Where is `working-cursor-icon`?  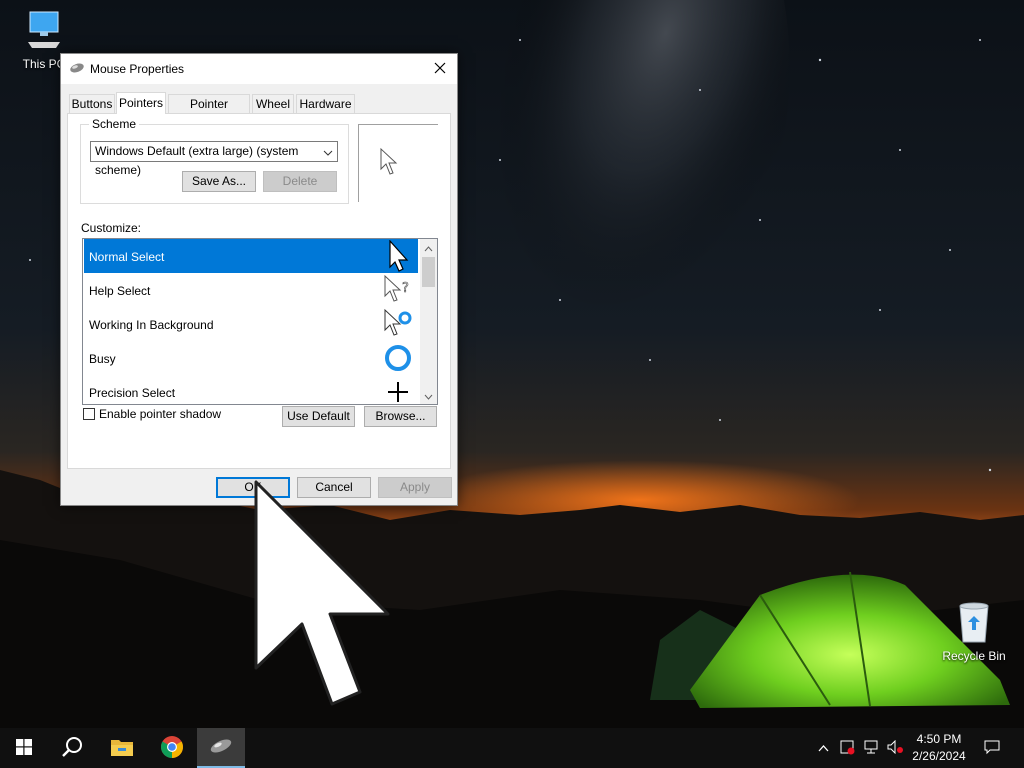 working-cursor-icon is located at coordinates (398, 324).